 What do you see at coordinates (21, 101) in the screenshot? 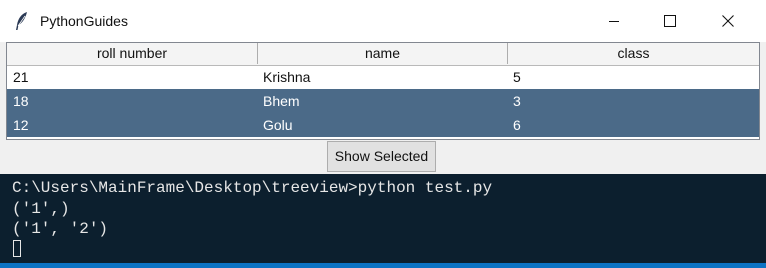
I see `cell-roll-number: 18` at bounding box center [21, 101].